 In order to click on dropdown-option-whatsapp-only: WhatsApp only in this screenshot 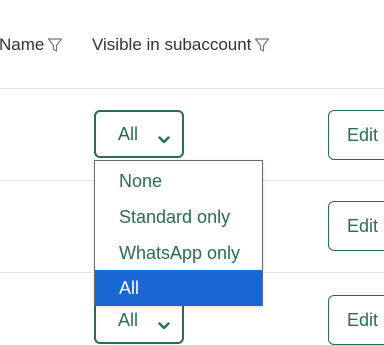, I will do `click(178, 253)`.